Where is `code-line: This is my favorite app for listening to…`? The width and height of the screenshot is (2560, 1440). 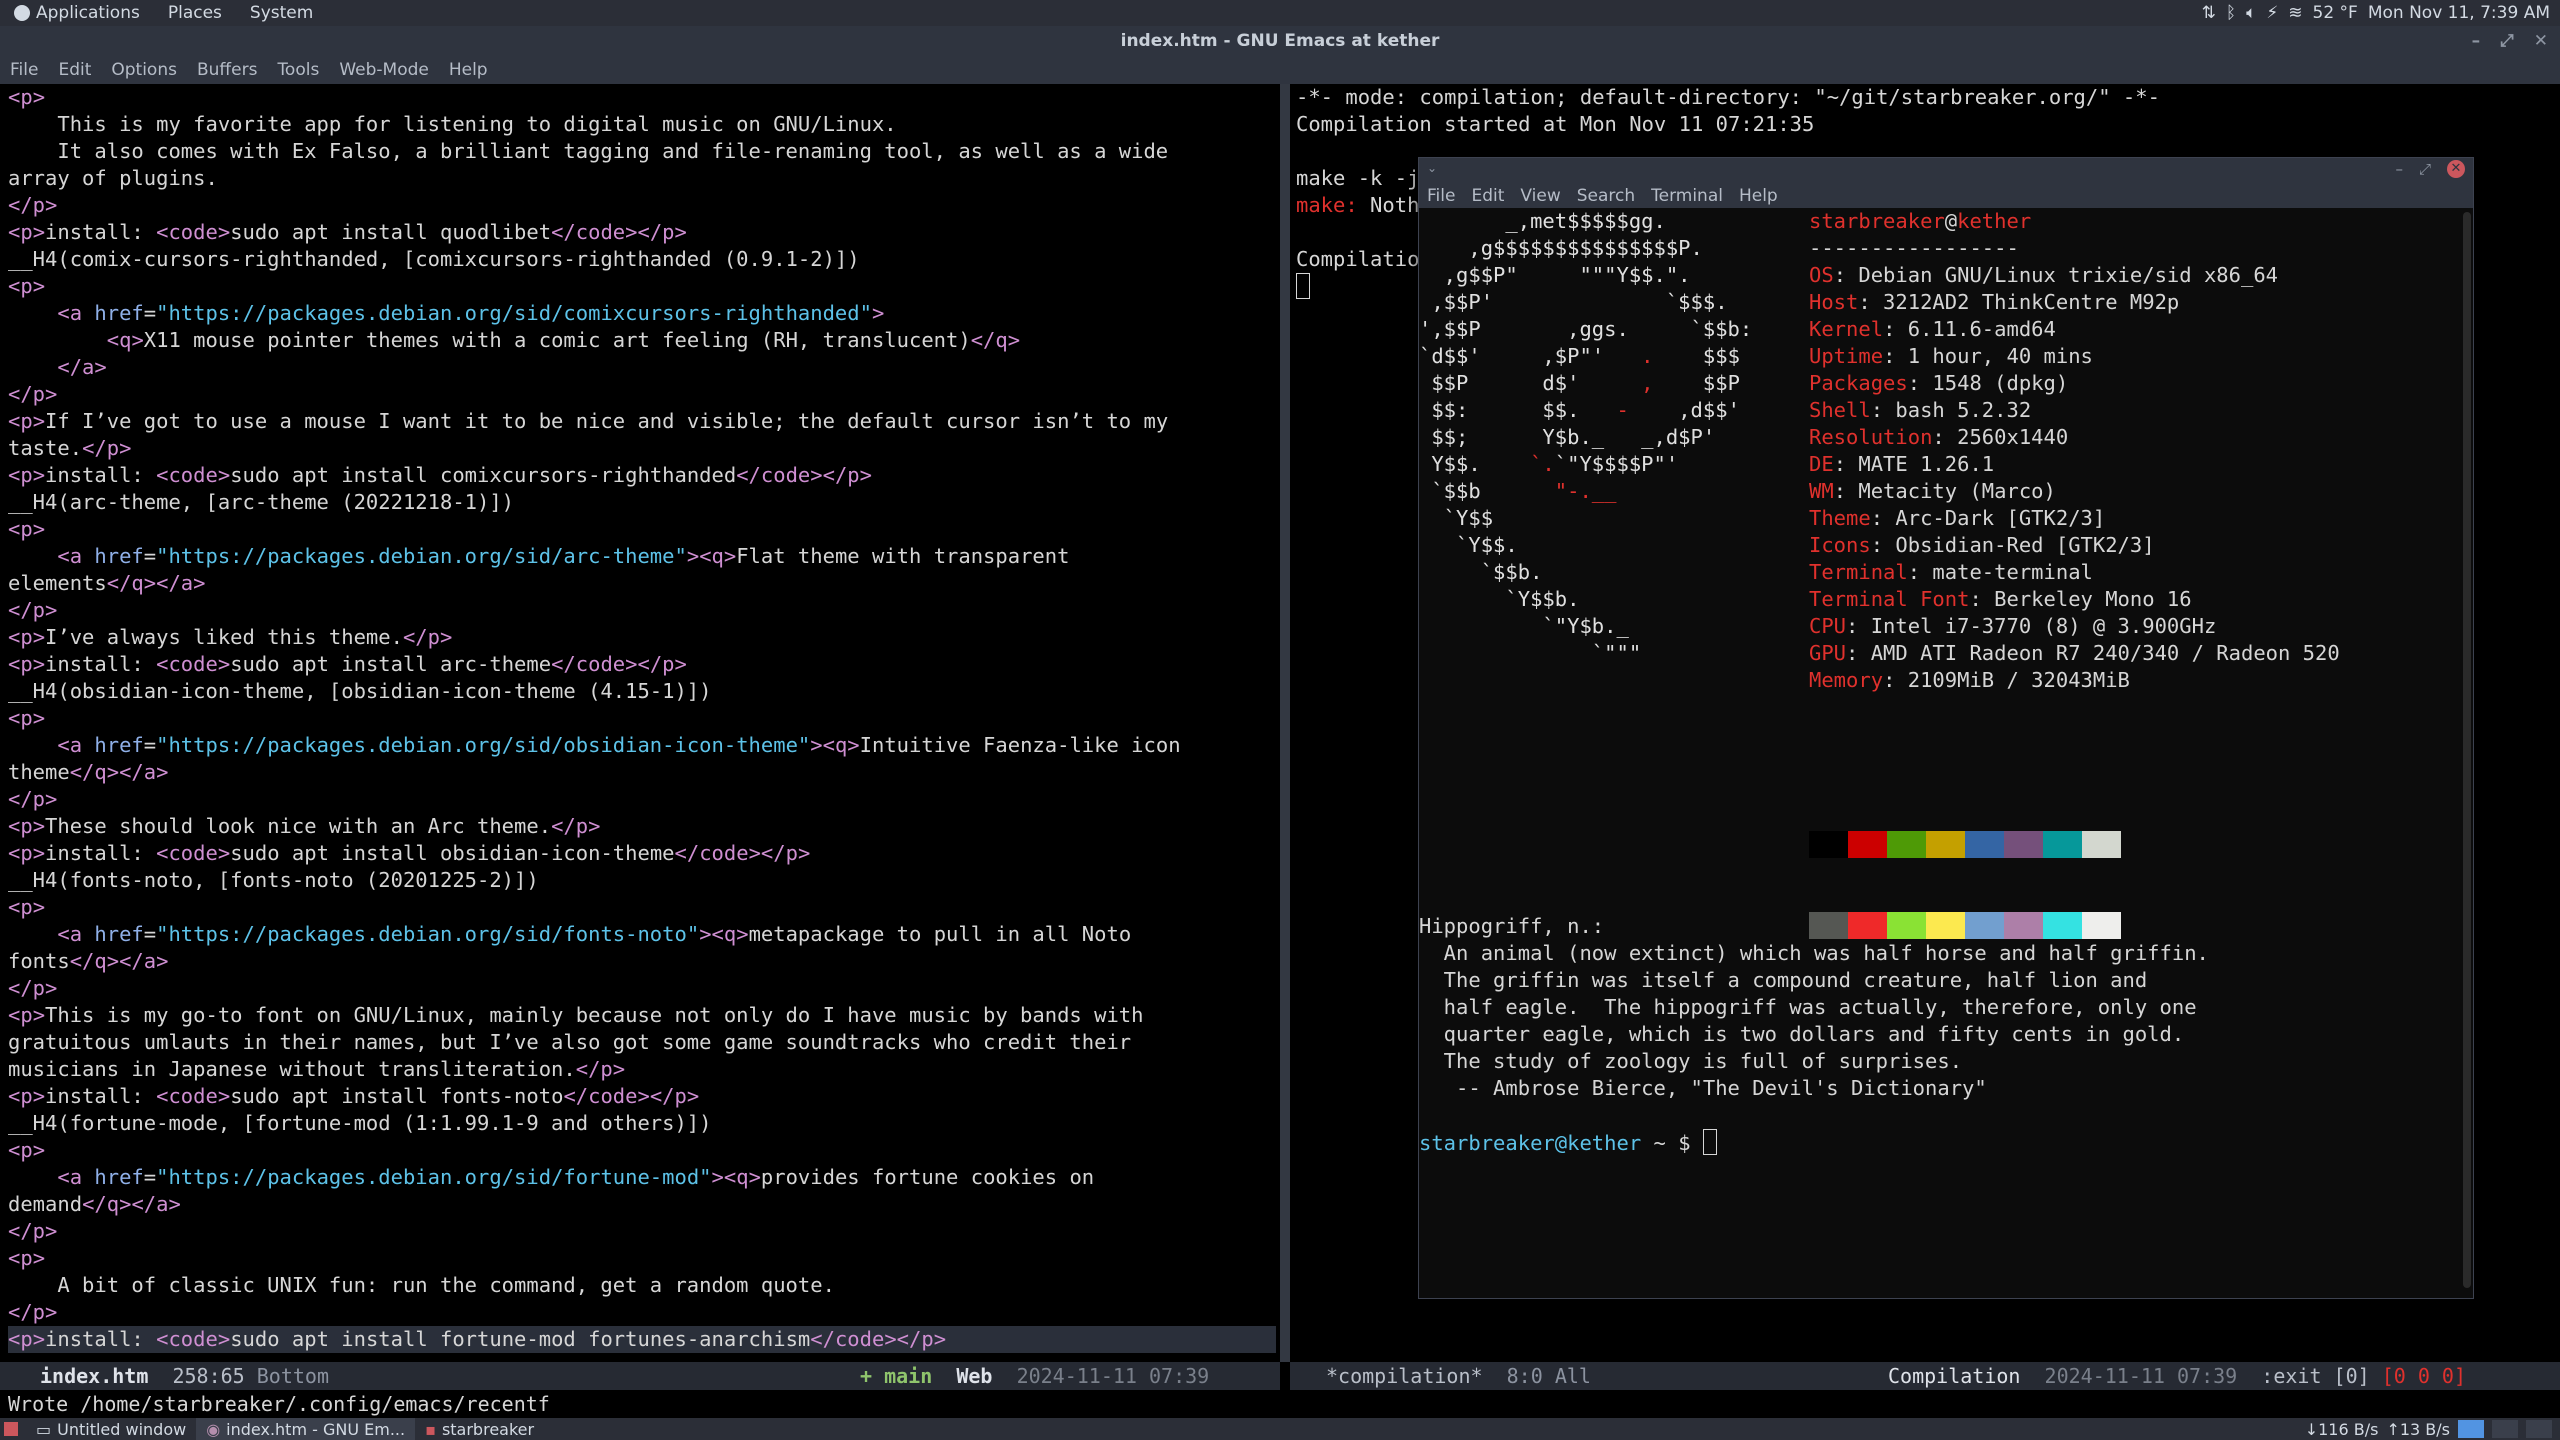 code-line: This is my favorite app for listening to… is located at coordinates (642, 124).